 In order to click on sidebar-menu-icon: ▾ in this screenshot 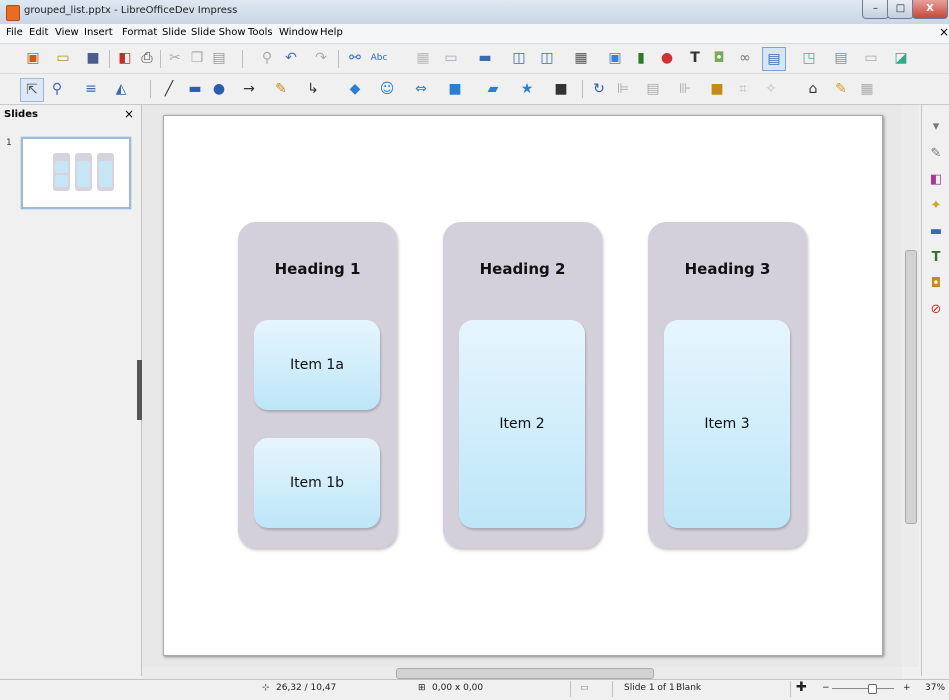, I will do `click(936, 127)`.